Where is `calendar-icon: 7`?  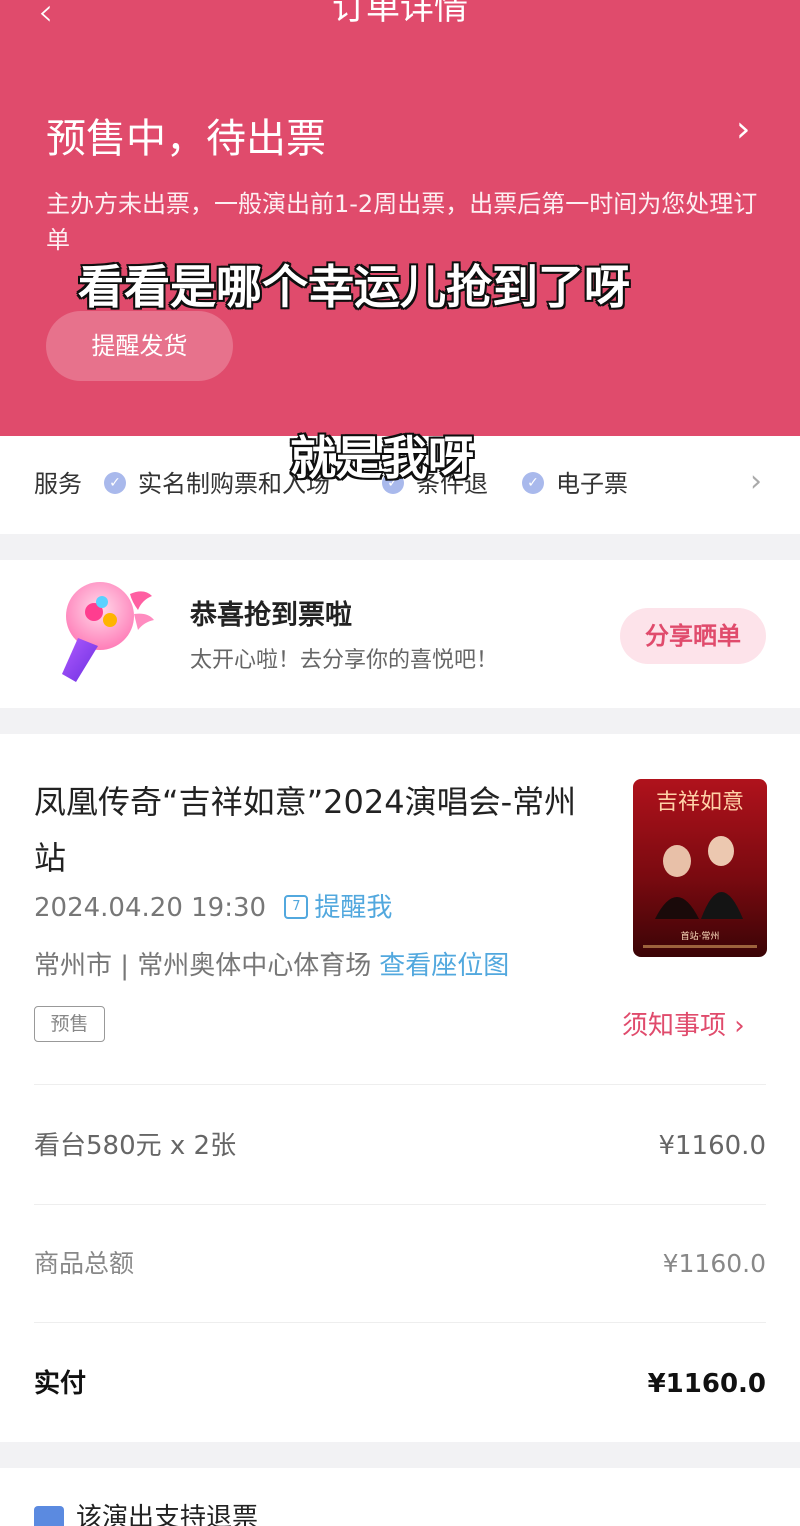
calendar-icon: 7 is located at coordinates (296, 906).